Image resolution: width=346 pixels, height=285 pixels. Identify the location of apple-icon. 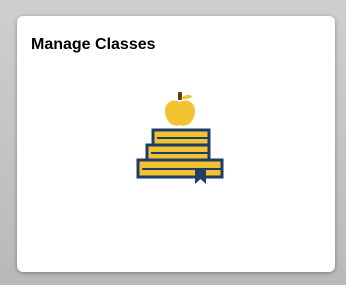
(180, 109).